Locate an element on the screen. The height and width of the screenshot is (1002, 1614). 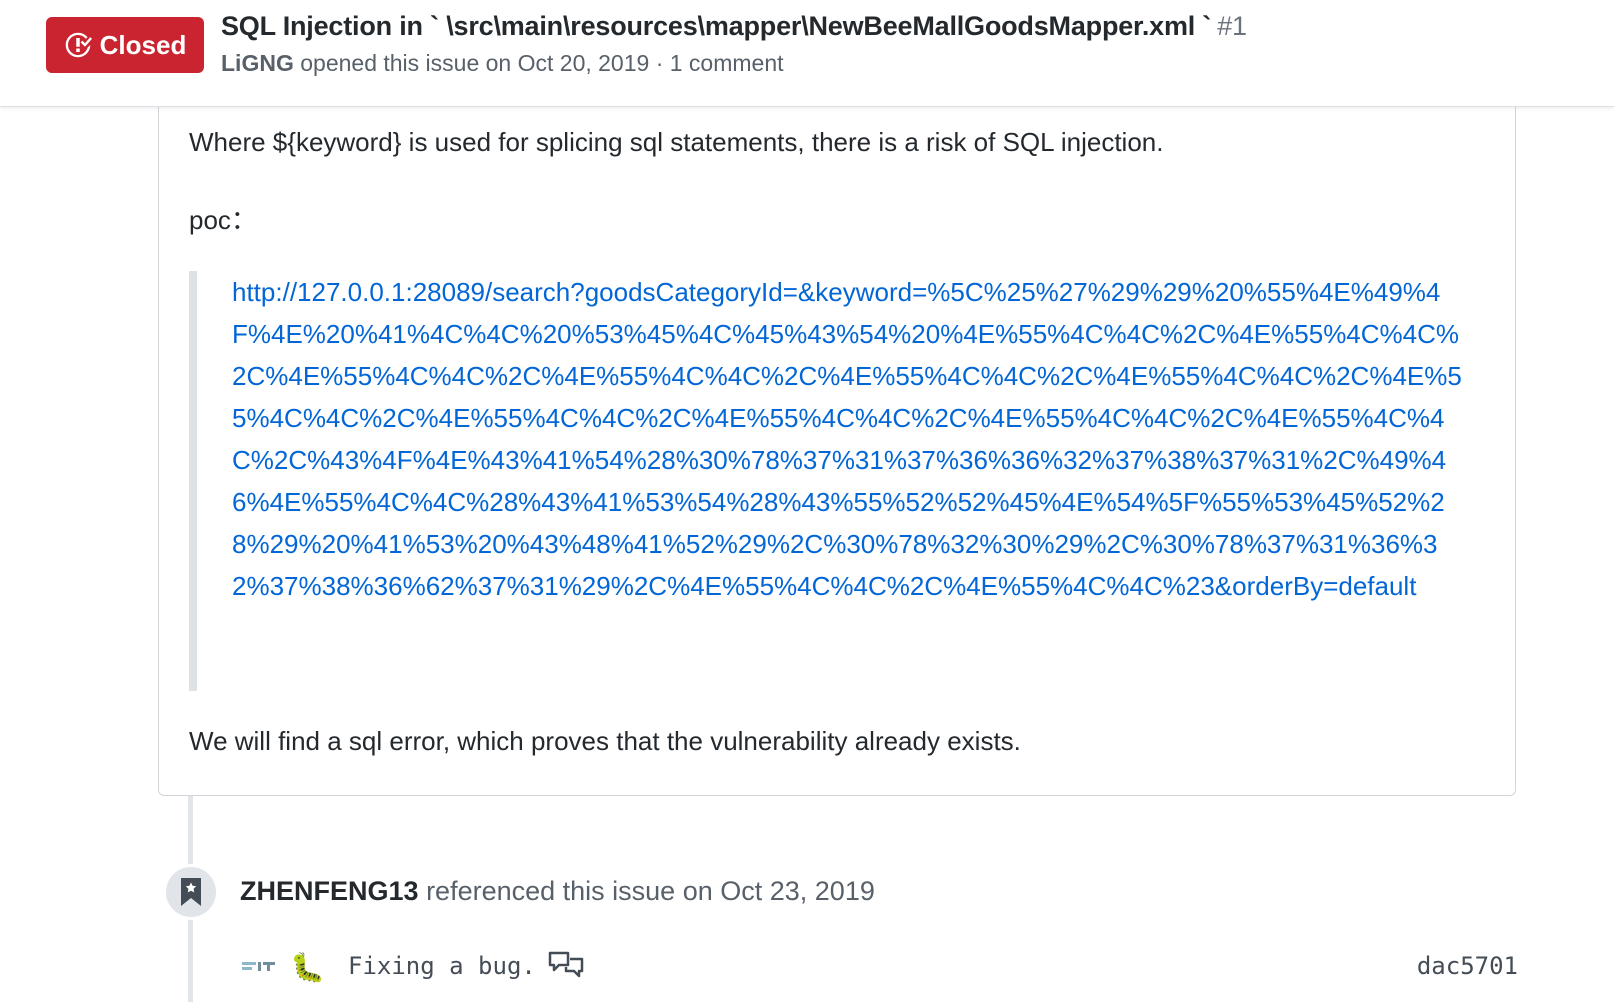
event-actor-link: ZHENFENG13 is located at coordinates (329, 891).